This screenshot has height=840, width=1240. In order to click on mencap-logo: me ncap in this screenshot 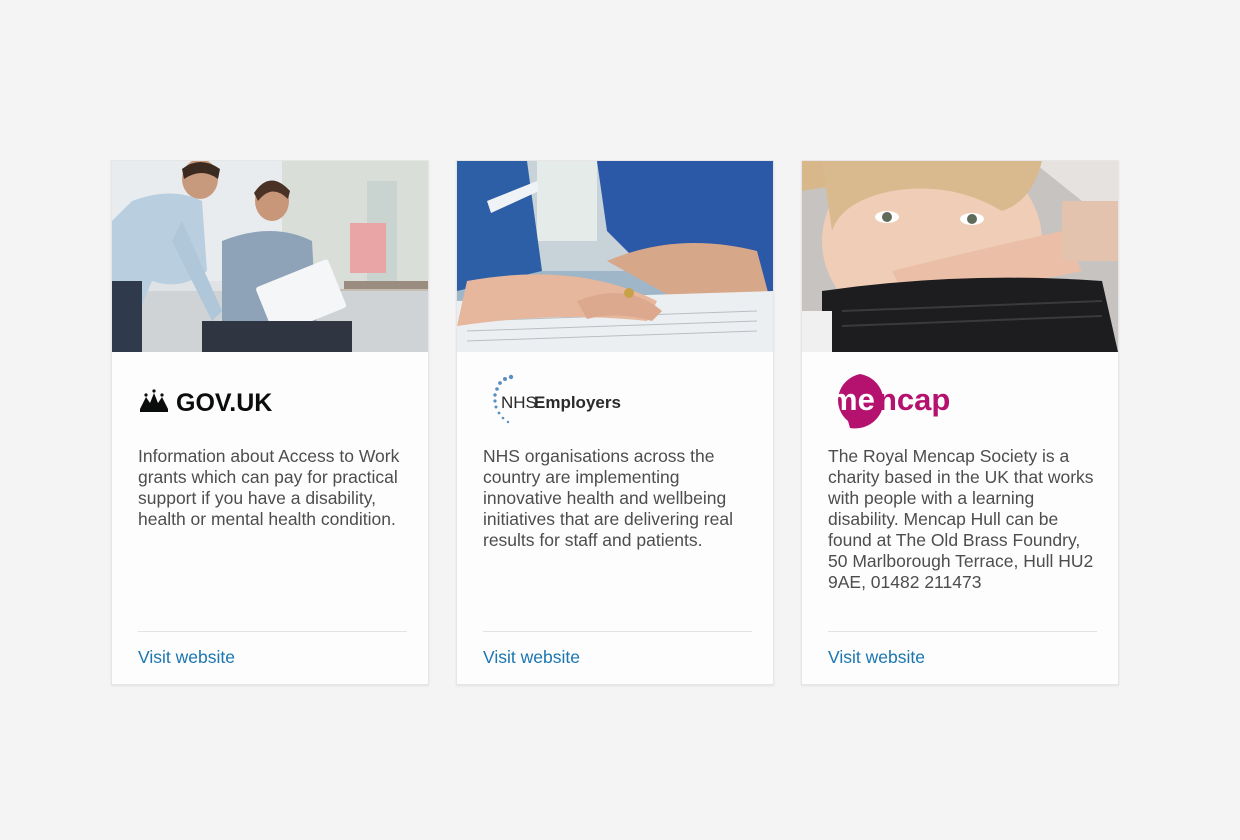, I will do `click(890, 401)`.